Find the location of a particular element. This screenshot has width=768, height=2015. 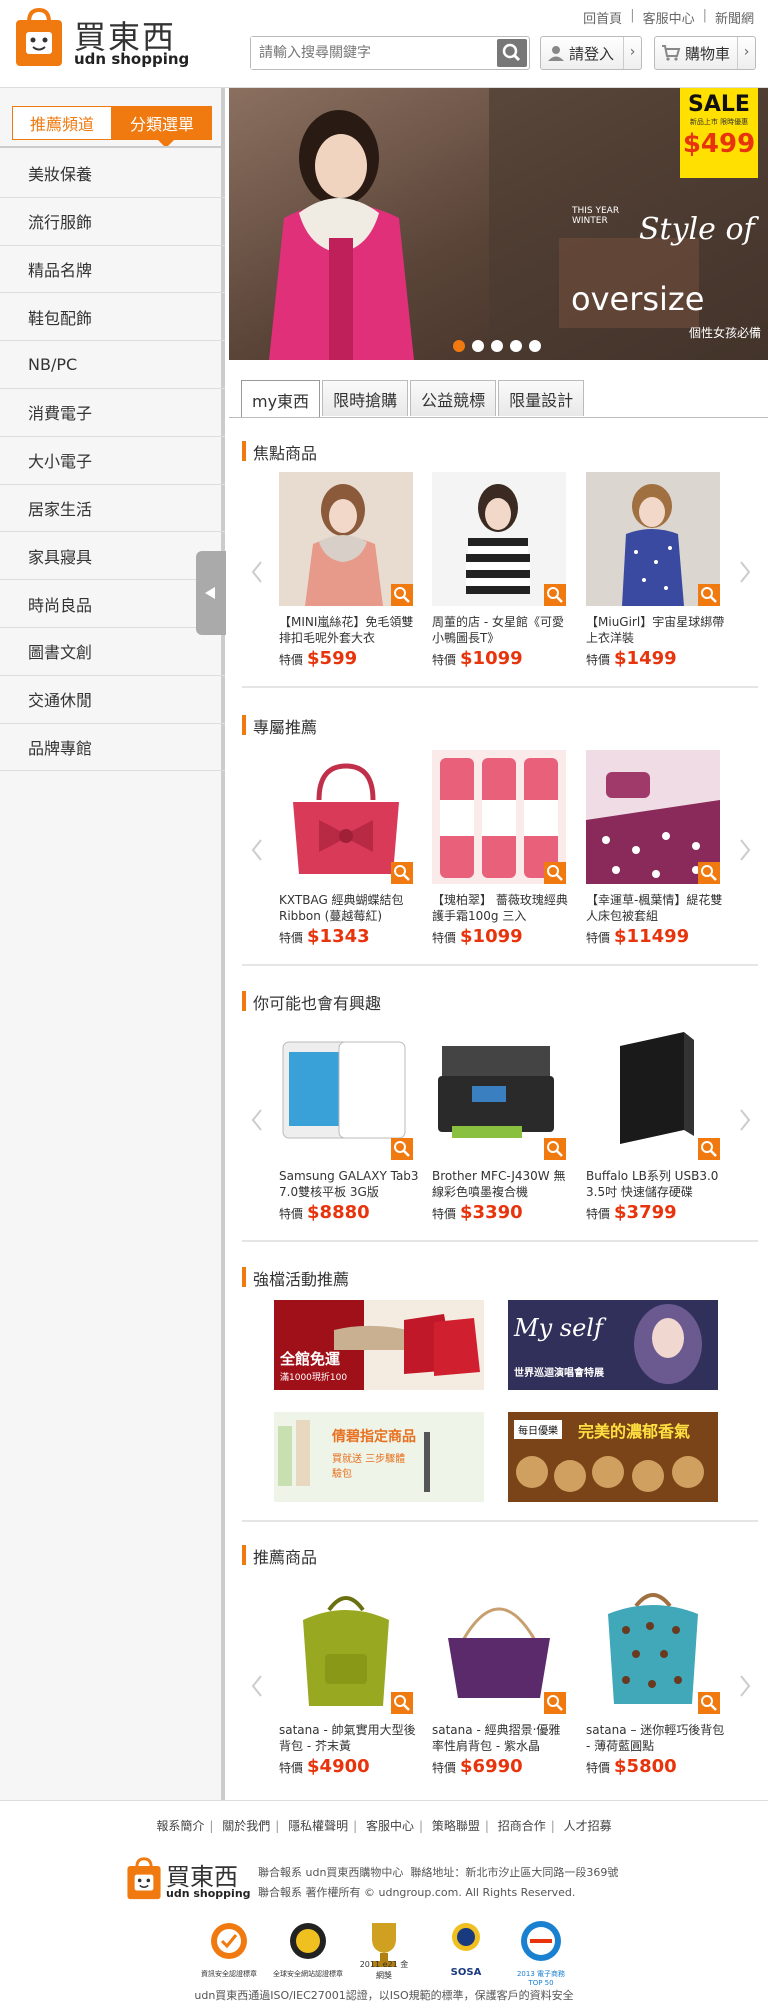

sidebar-item-electronics: 消費電子 is located at coordinates (112, 413).